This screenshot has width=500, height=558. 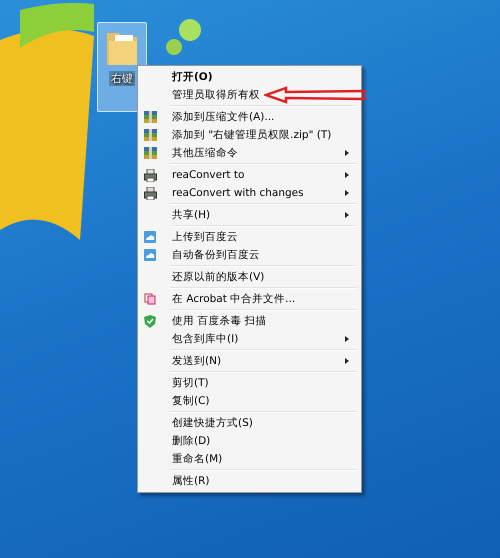 What do you see at coordinates (183, 37) in the screenshot?
I see `hexagon-drawing` at bounding box center [183, 37].